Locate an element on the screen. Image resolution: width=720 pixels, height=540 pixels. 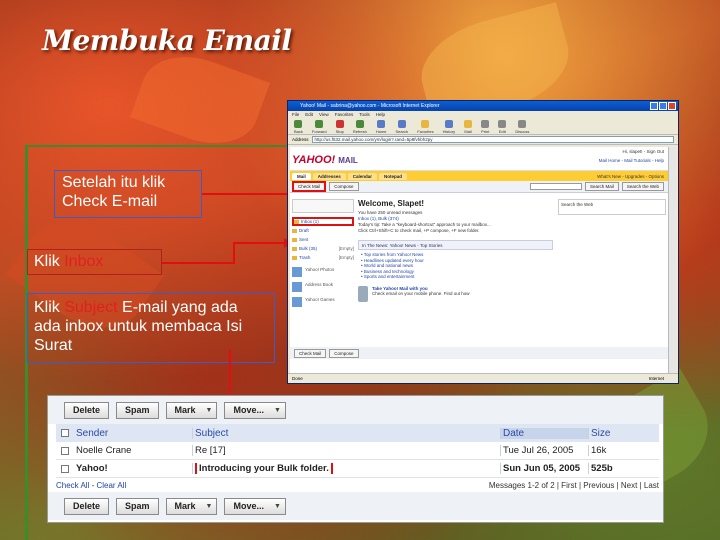
row-subject: Re [17] is located at coordinates (346, 450).